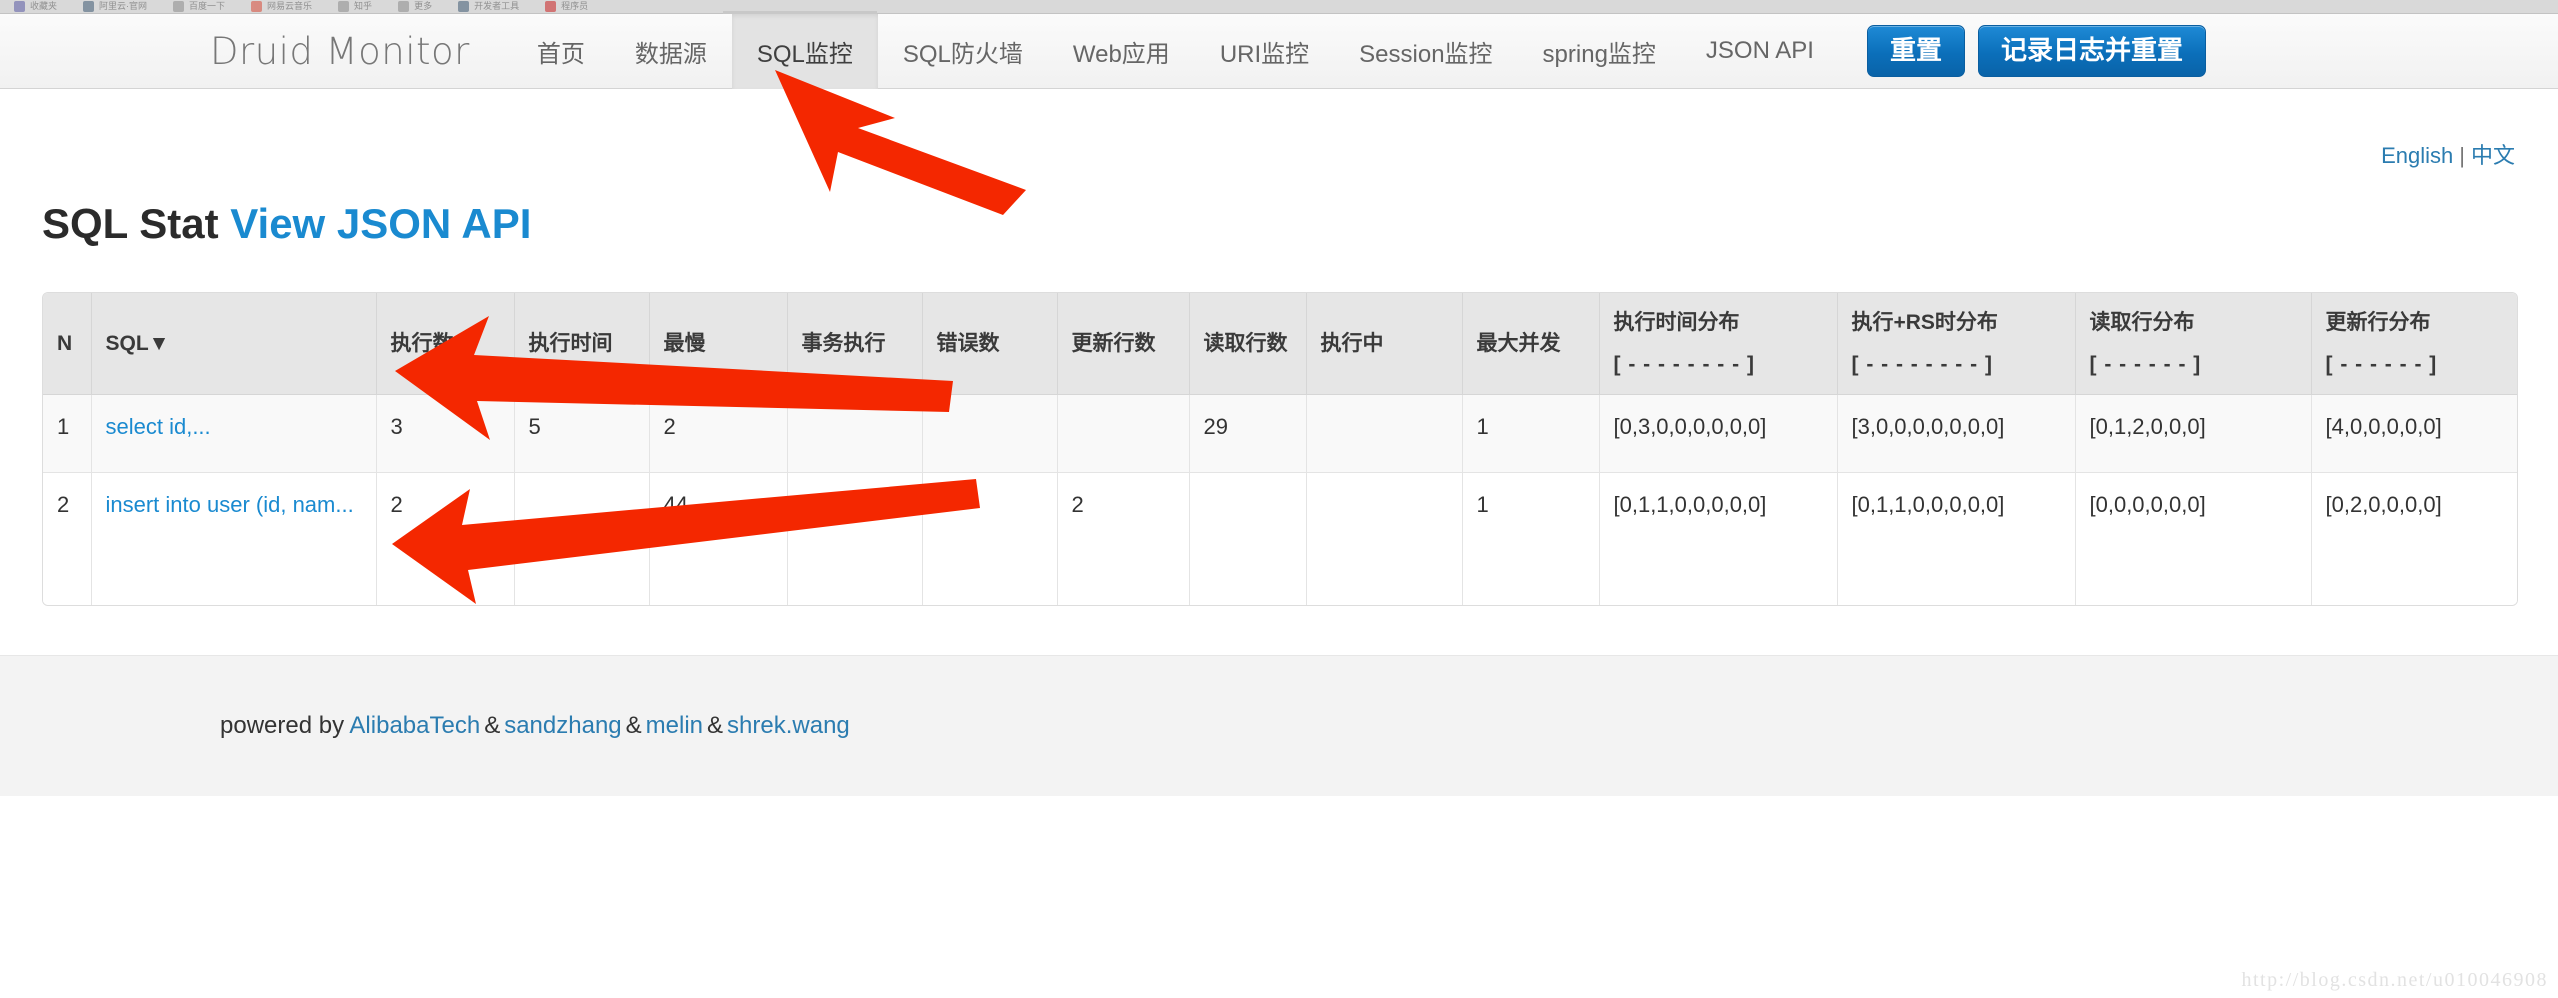 This screenshot has height=998, width=2558. What do you see at coordinates (497, 6) in the screenshot?
I see `bookmark-label: 开发者工具` at bounding box center [497, 6].